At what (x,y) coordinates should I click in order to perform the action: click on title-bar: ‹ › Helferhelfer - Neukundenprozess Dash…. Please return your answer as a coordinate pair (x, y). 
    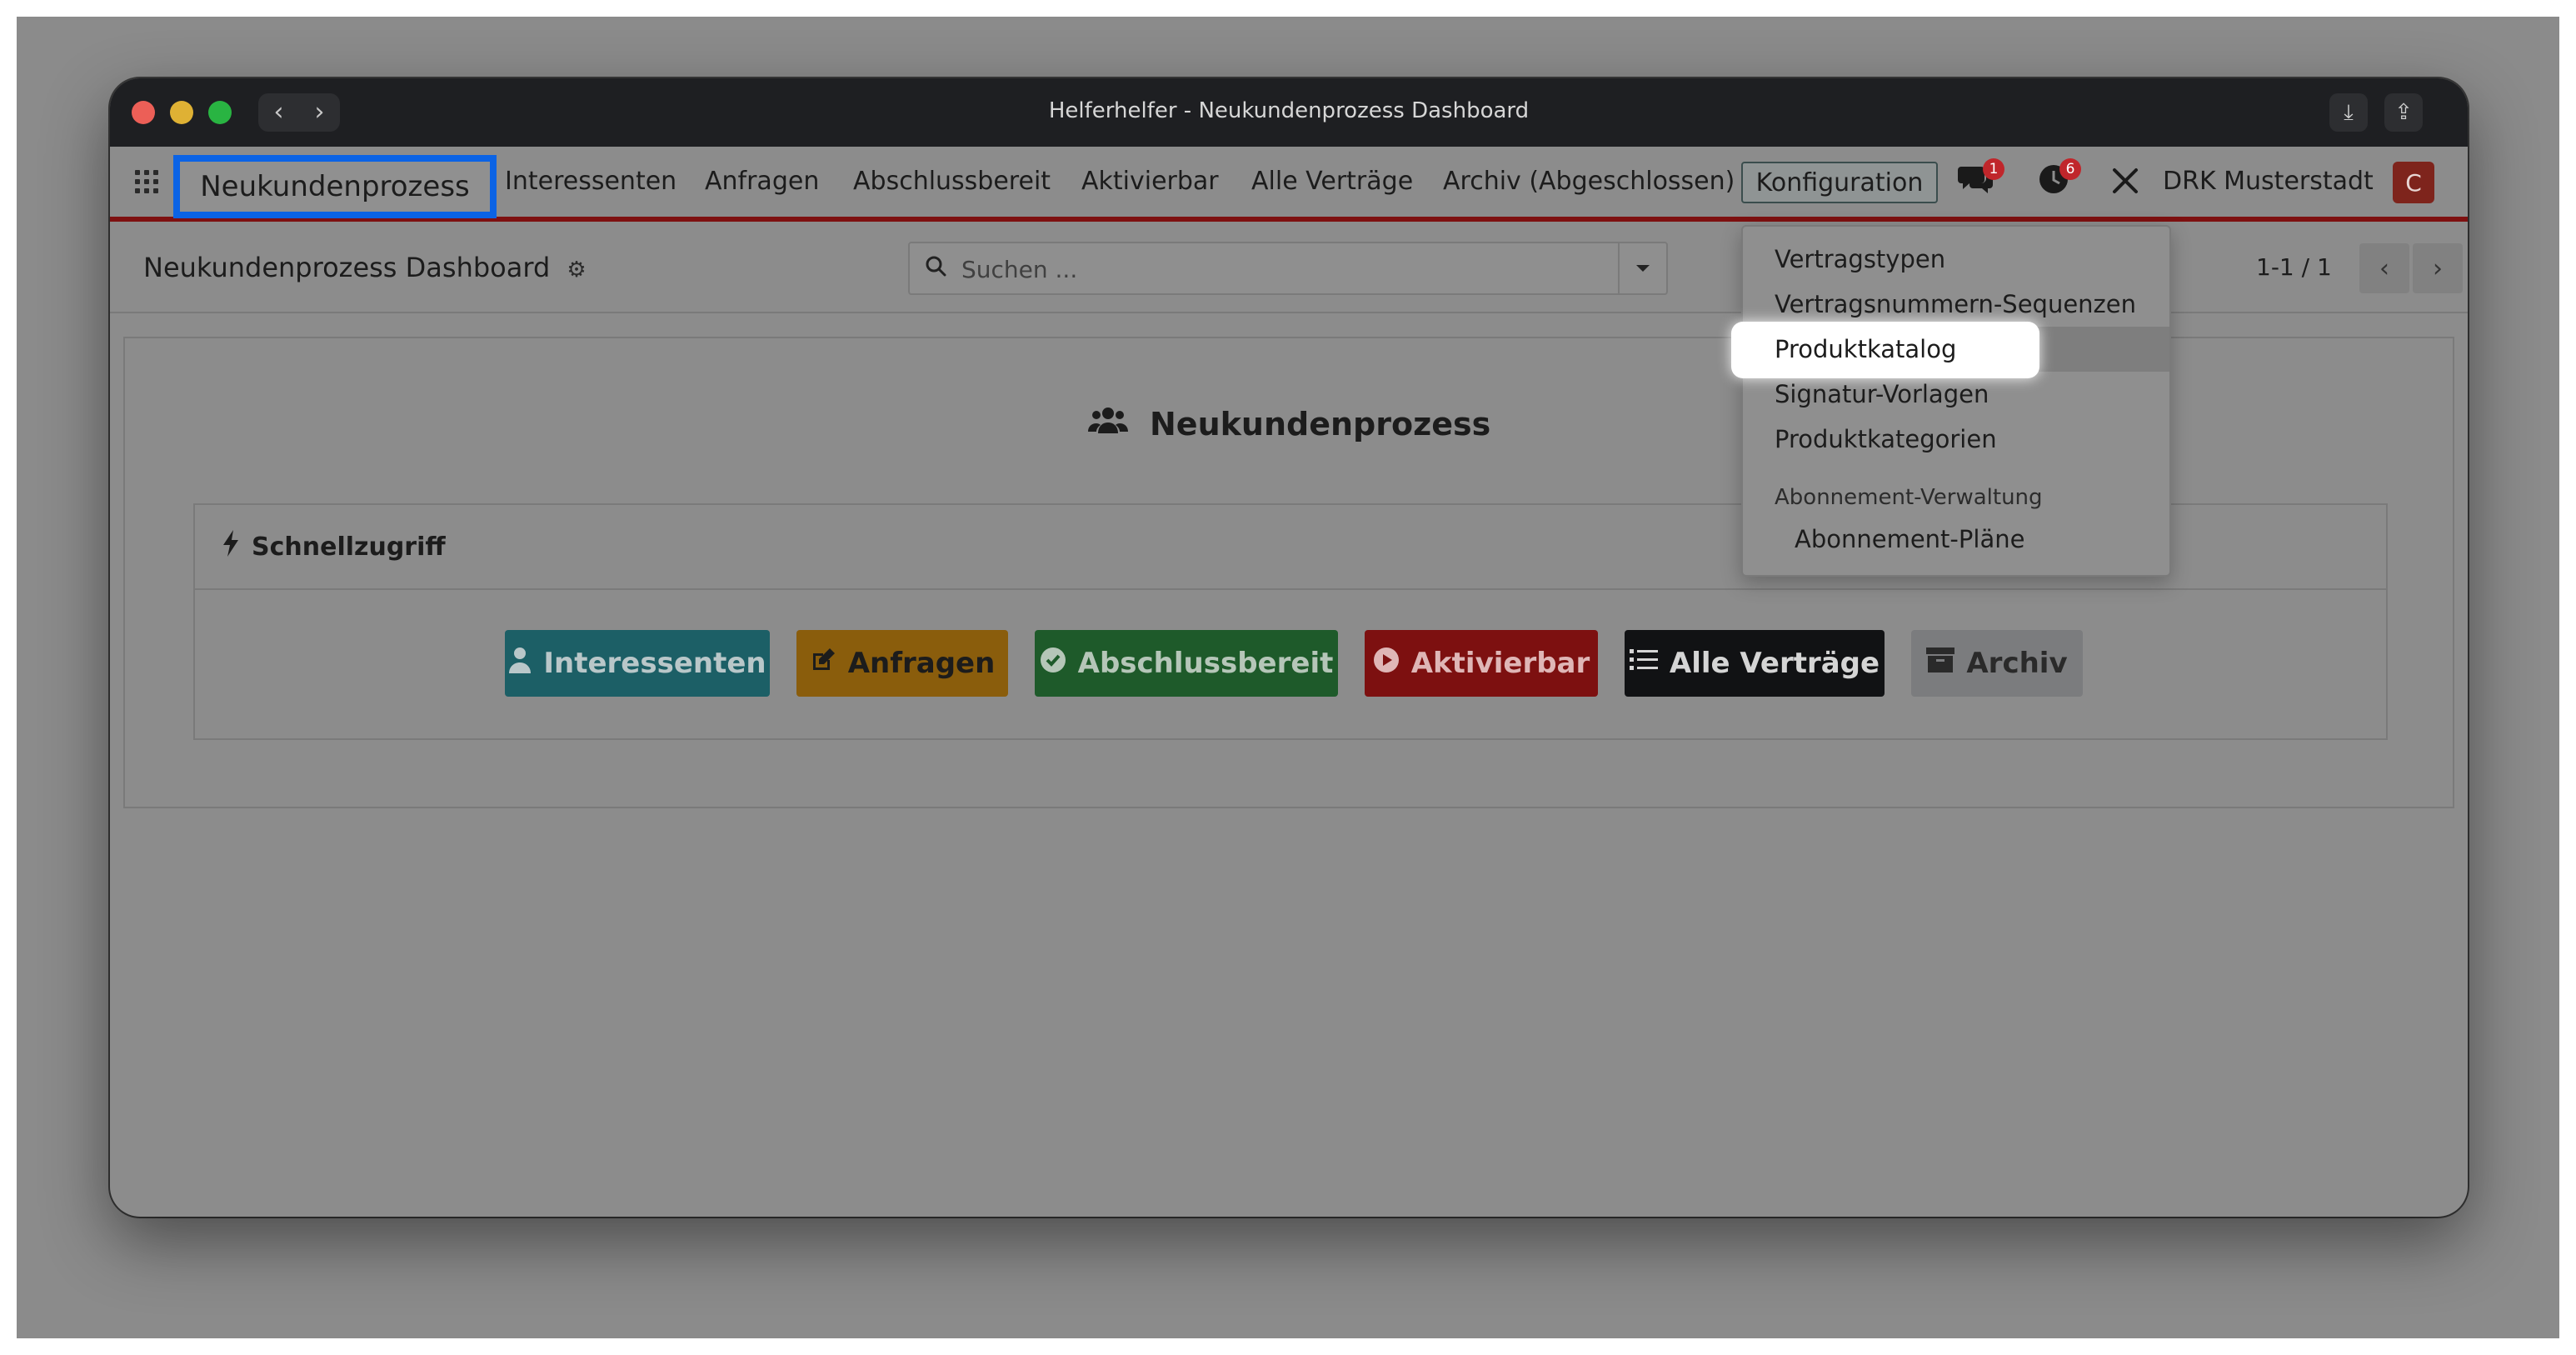
    Looking at the image, I should click on (1289, 112).